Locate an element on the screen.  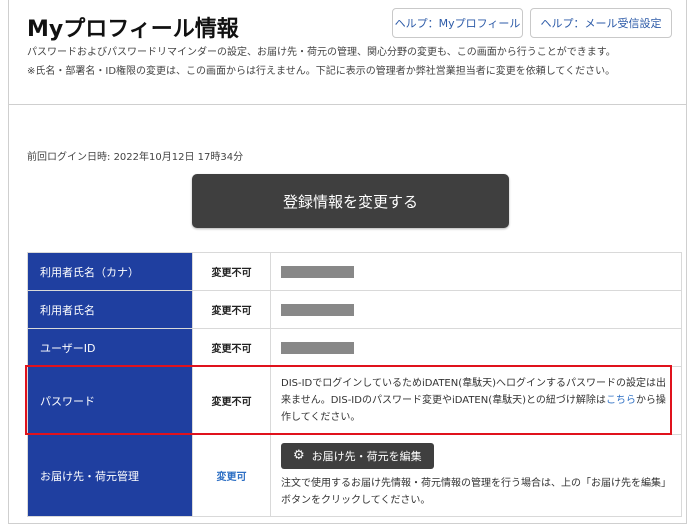
password-settings-link: こちら is located at coordinates (621, 400).